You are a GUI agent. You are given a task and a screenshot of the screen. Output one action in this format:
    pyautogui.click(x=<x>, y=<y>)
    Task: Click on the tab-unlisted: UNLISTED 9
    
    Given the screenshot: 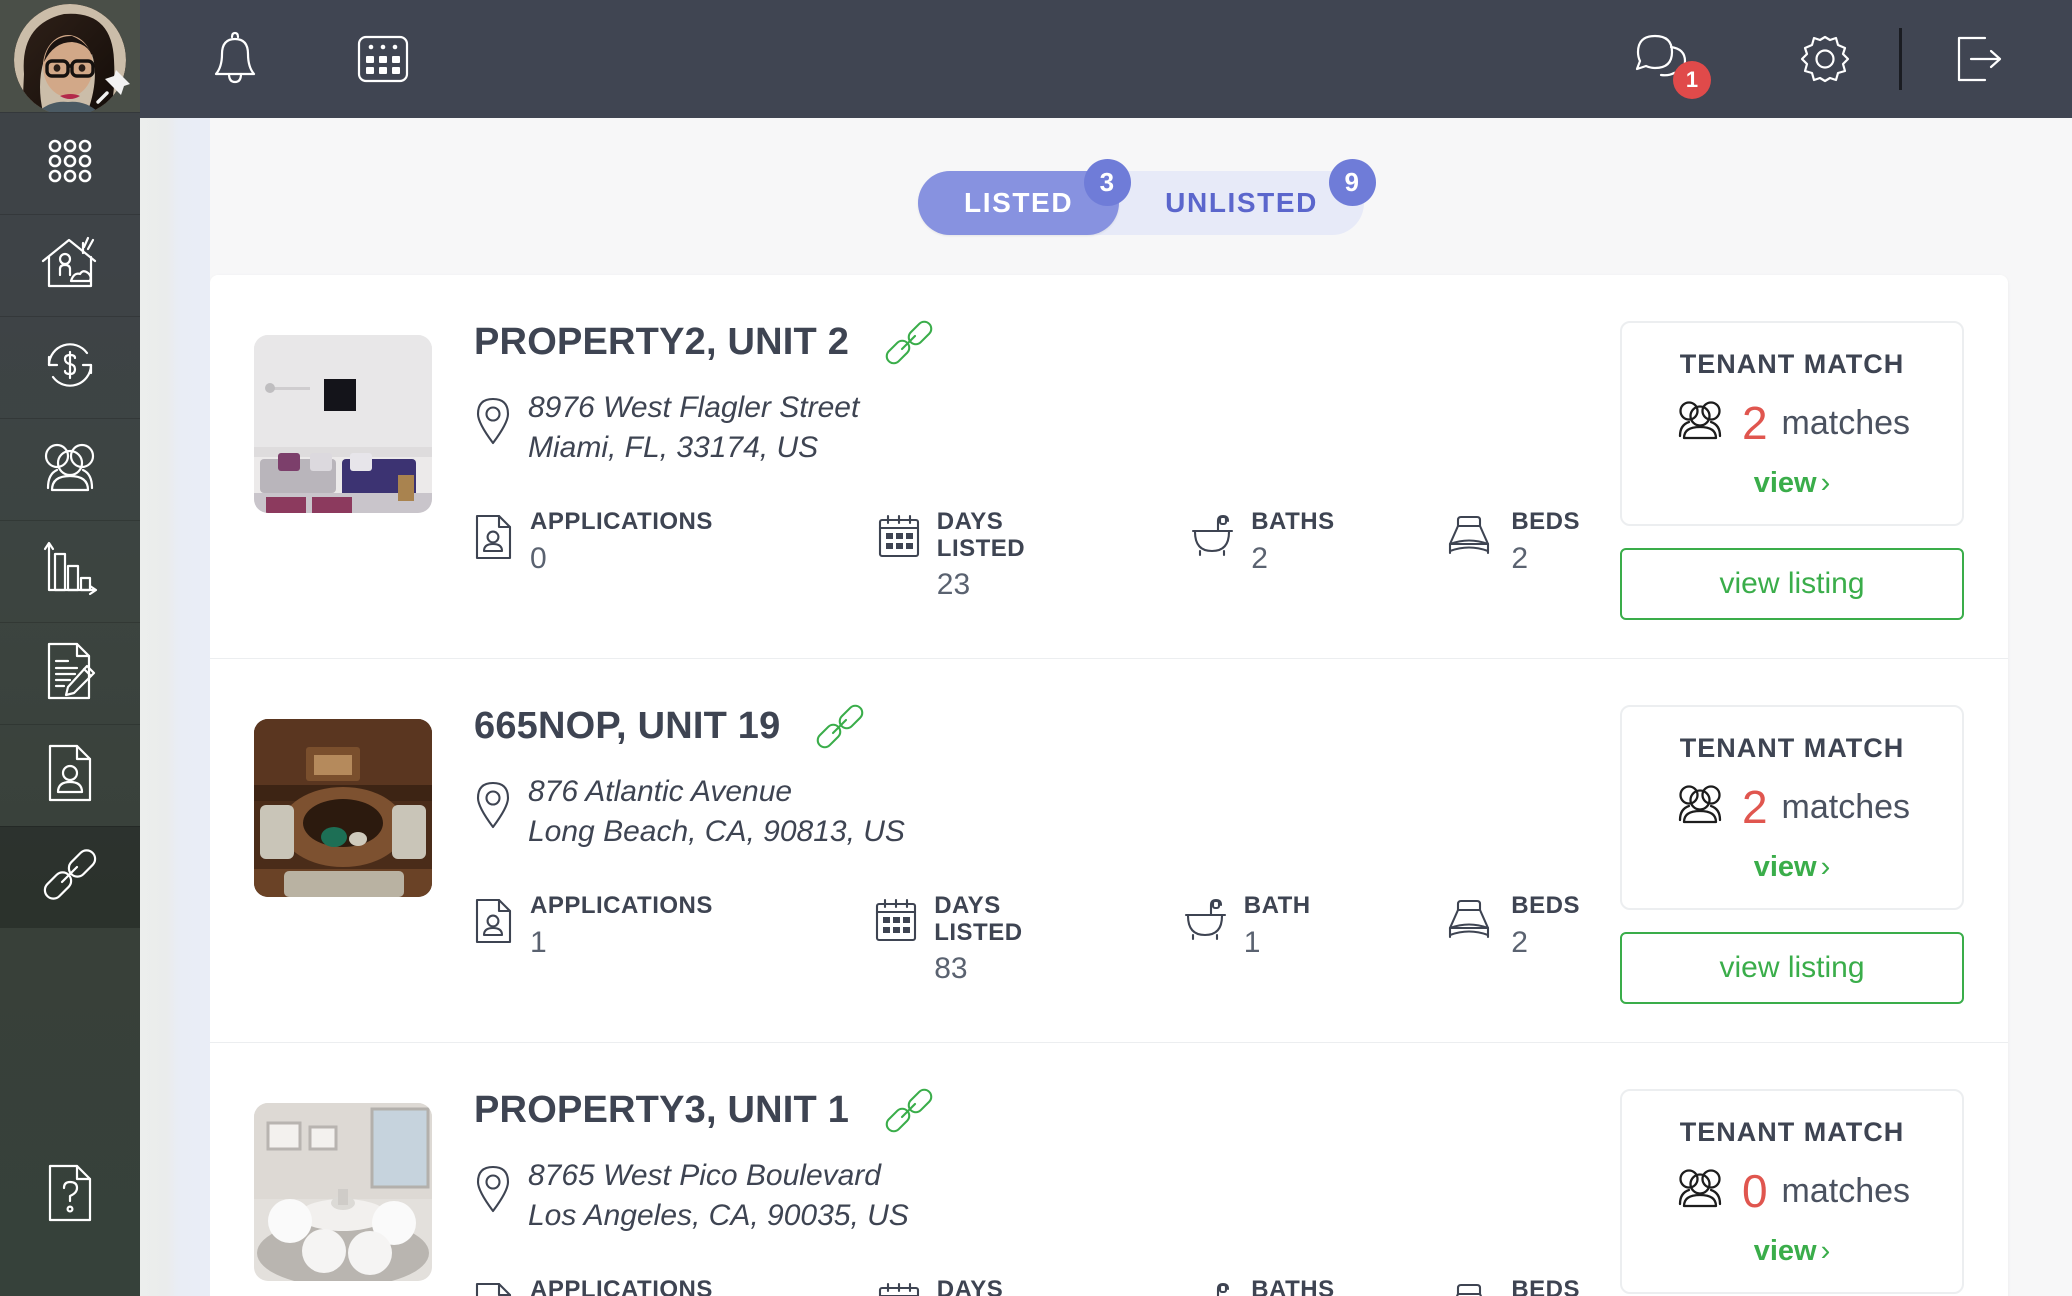 What is the action you would take?
    pyautogui.click(x=1247, y=197)
    